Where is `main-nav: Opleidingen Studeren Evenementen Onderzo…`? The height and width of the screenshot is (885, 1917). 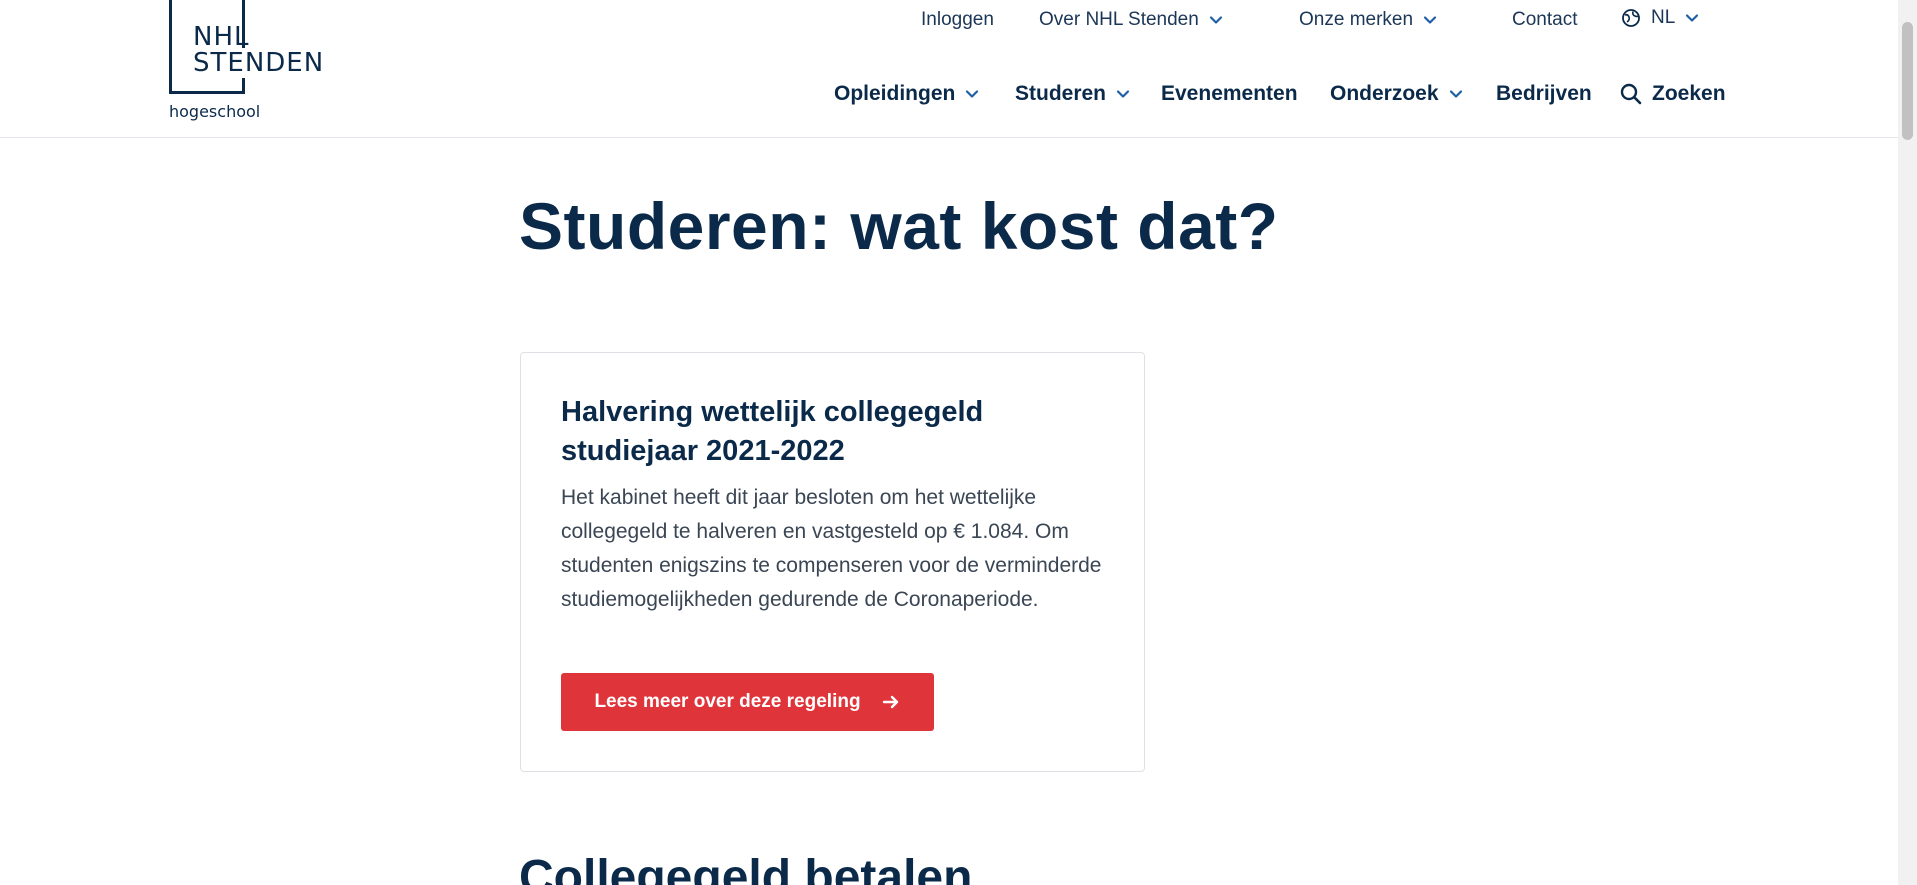
main-nav: Opleidingen Studeren Evenementen Onderzo… is located at coordinates (949, 96).